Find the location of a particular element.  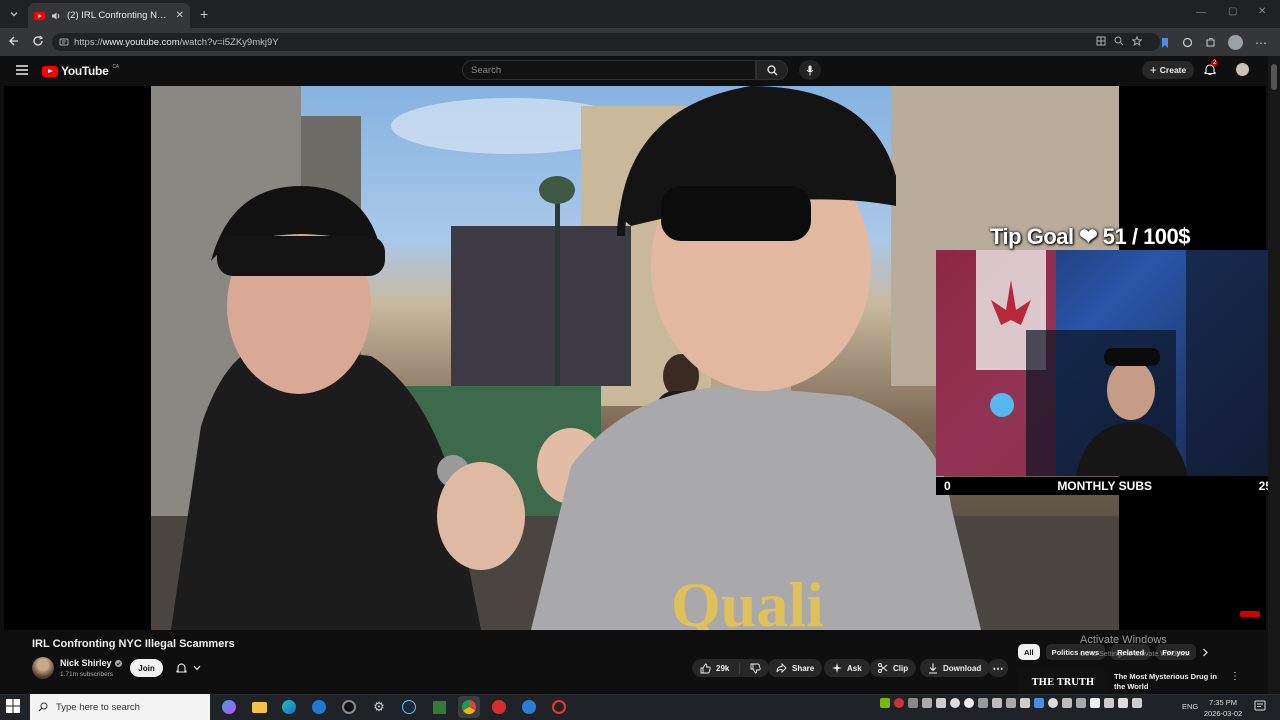

tray-discord-icon is located at coordinates (955, 703).